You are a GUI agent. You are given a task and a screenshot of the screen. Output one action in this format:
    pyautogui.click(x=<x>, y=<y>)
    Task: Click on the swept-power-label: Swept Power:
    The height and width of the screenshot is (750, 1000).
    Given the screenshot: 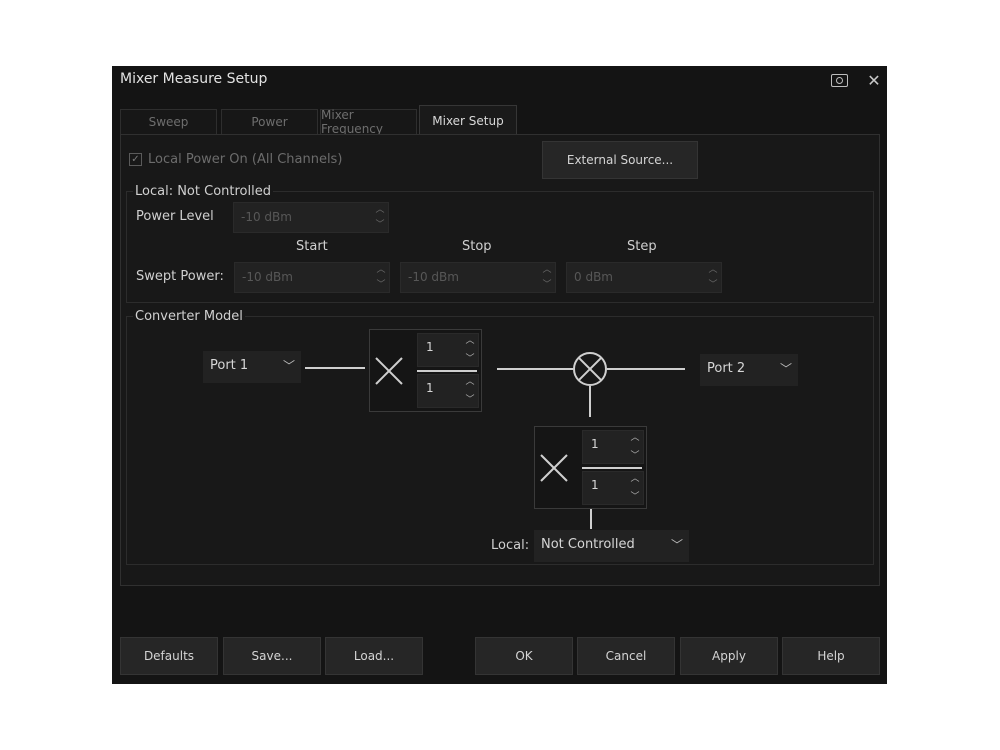 What is the action you would take?
    pyautogui.click(x=180, y=276)
    